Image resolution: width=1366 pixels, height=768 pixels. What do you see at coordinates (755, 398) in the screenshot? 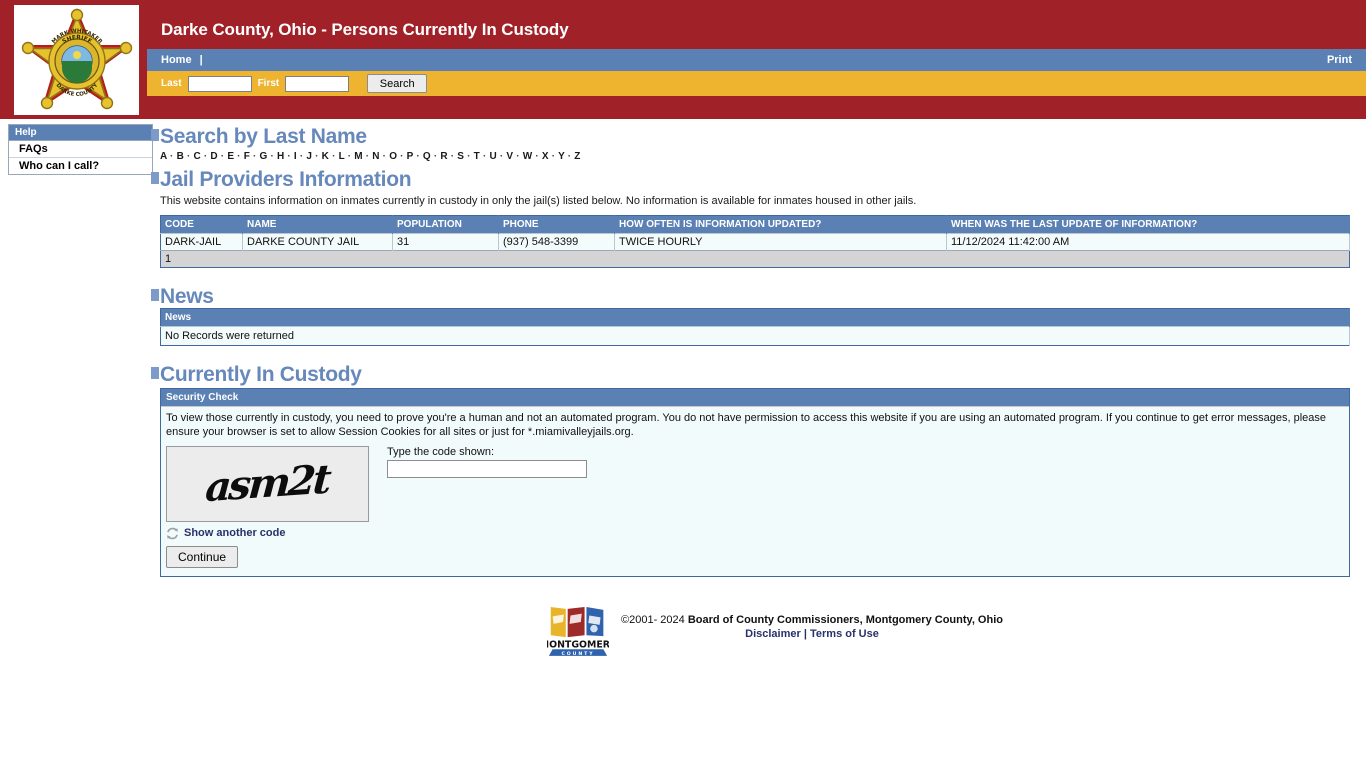
I see `security-check-header: Security Check` at bounding box center [755, 398].